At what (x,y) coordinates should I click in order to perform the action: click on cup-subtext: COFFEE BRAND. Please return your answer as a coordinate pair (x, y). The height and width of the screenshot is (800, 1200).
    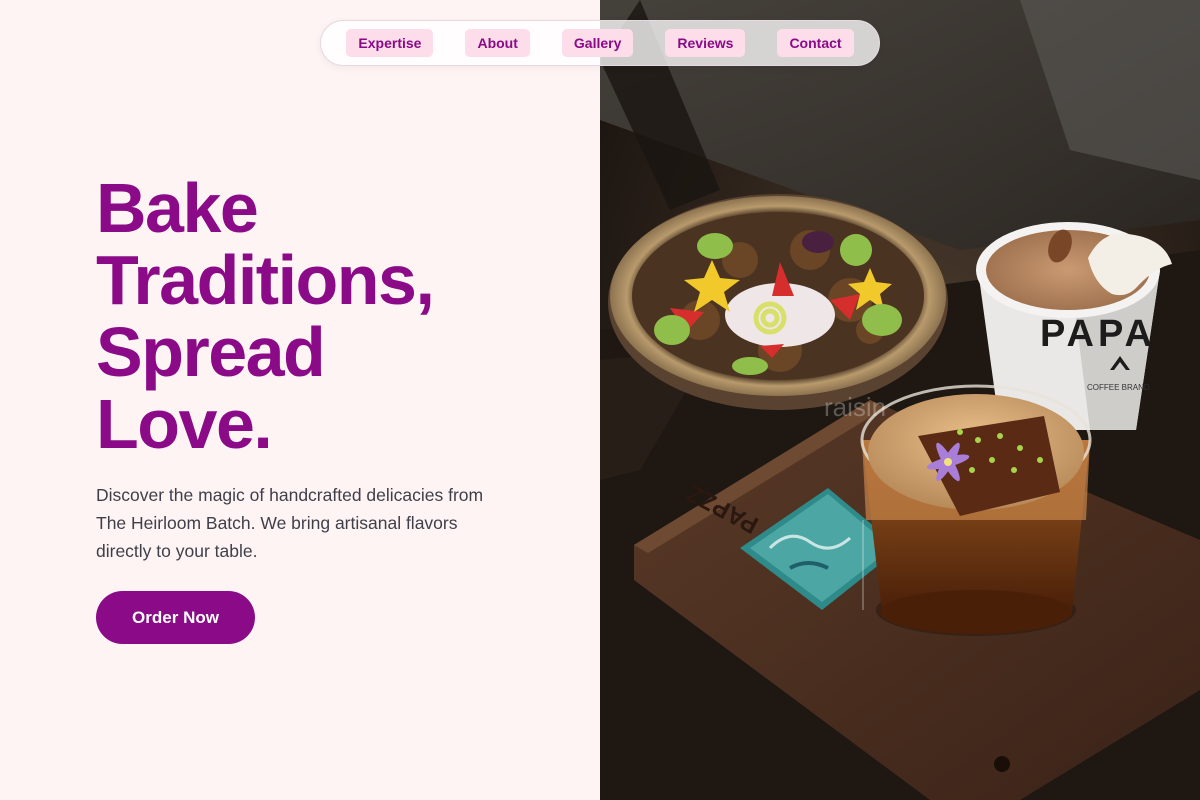
    Looking at the image, I should click on (1118, 387).